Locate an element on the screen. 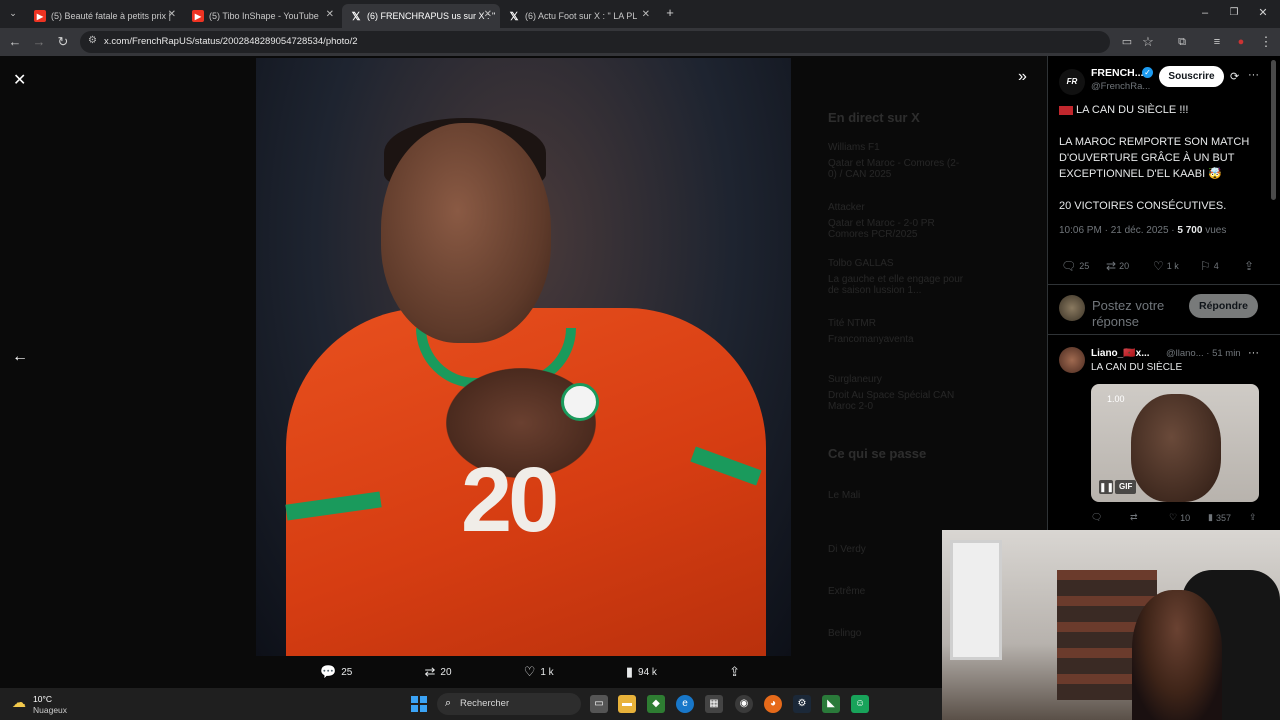 This screenshot has height=720, width=1280. task-view-icon: ▭ is located at coordinates (599, 704).